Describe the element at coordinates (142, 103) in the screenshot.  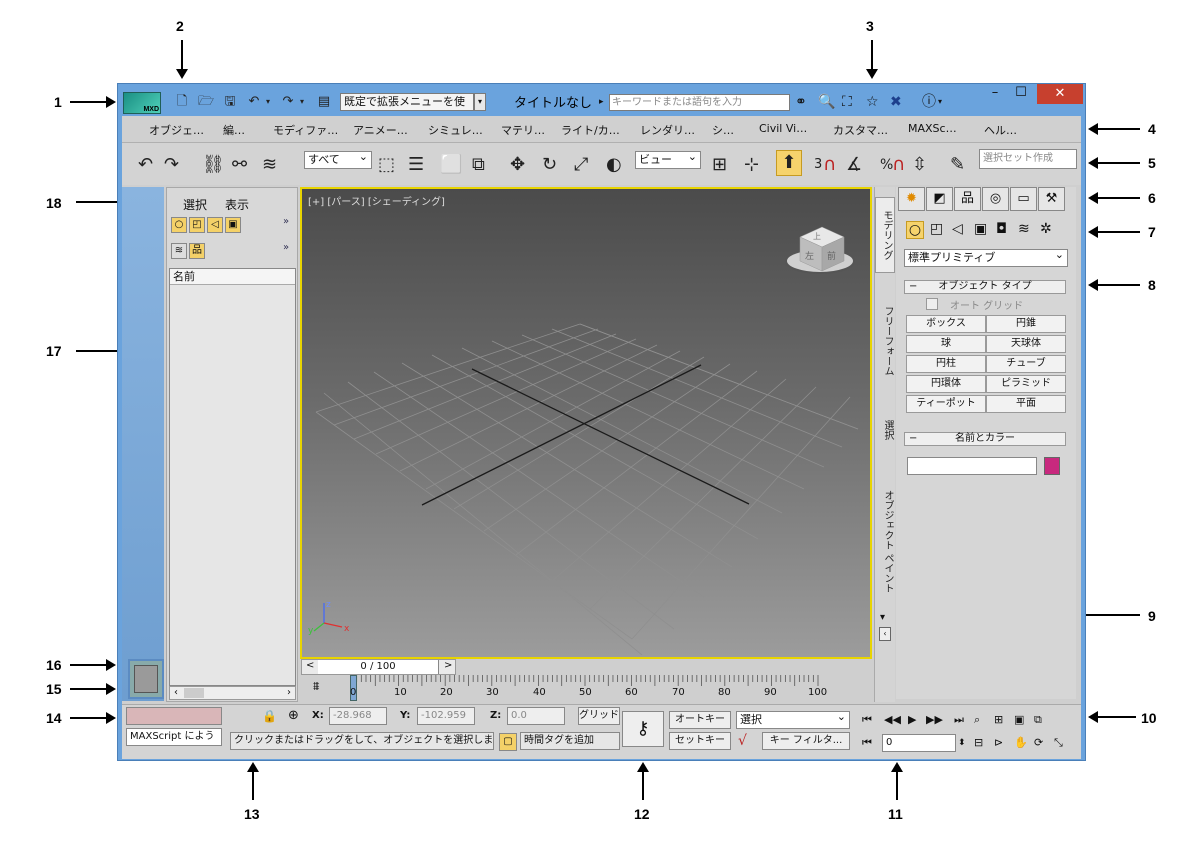
I see `application-button: MXD` at that location.